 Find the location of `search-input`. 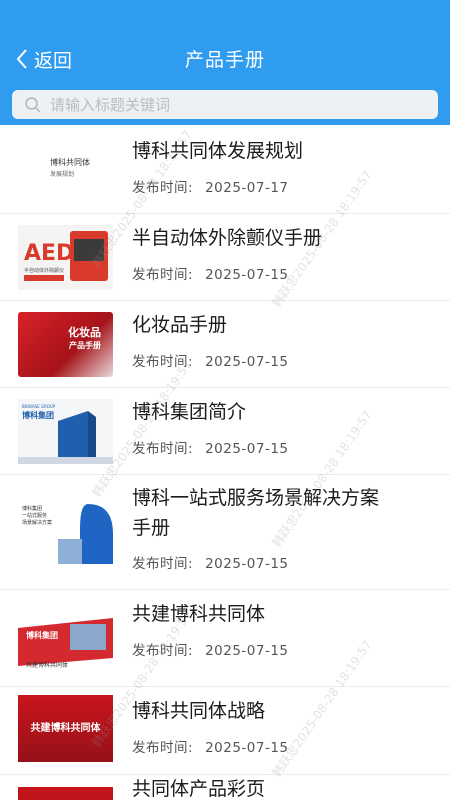

search-input is located at coordinates (230, 104).